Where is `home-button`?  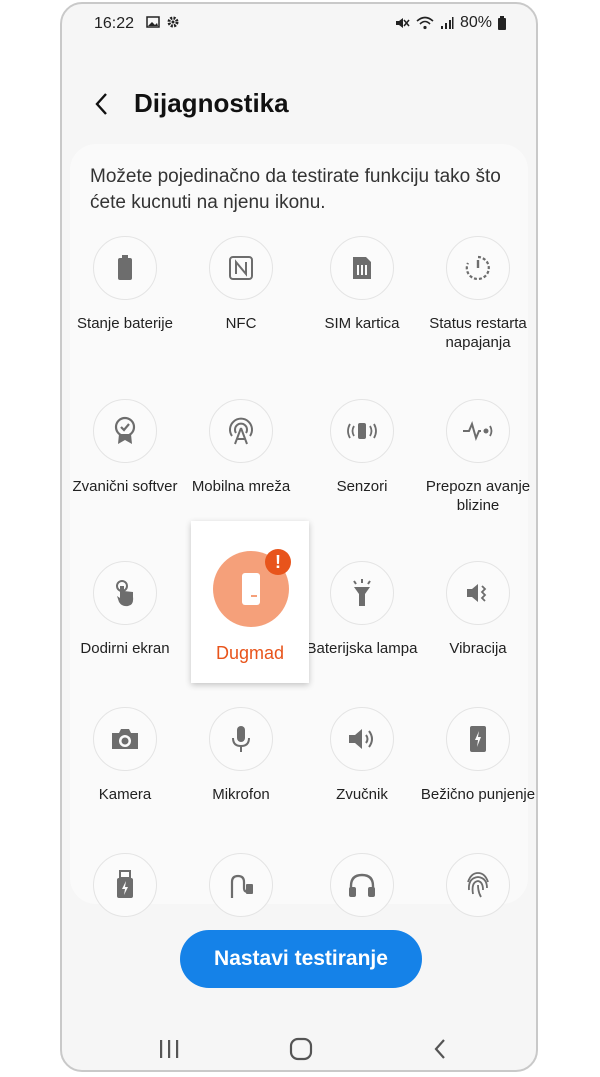
home-button is located at coordinates (301, 1049).